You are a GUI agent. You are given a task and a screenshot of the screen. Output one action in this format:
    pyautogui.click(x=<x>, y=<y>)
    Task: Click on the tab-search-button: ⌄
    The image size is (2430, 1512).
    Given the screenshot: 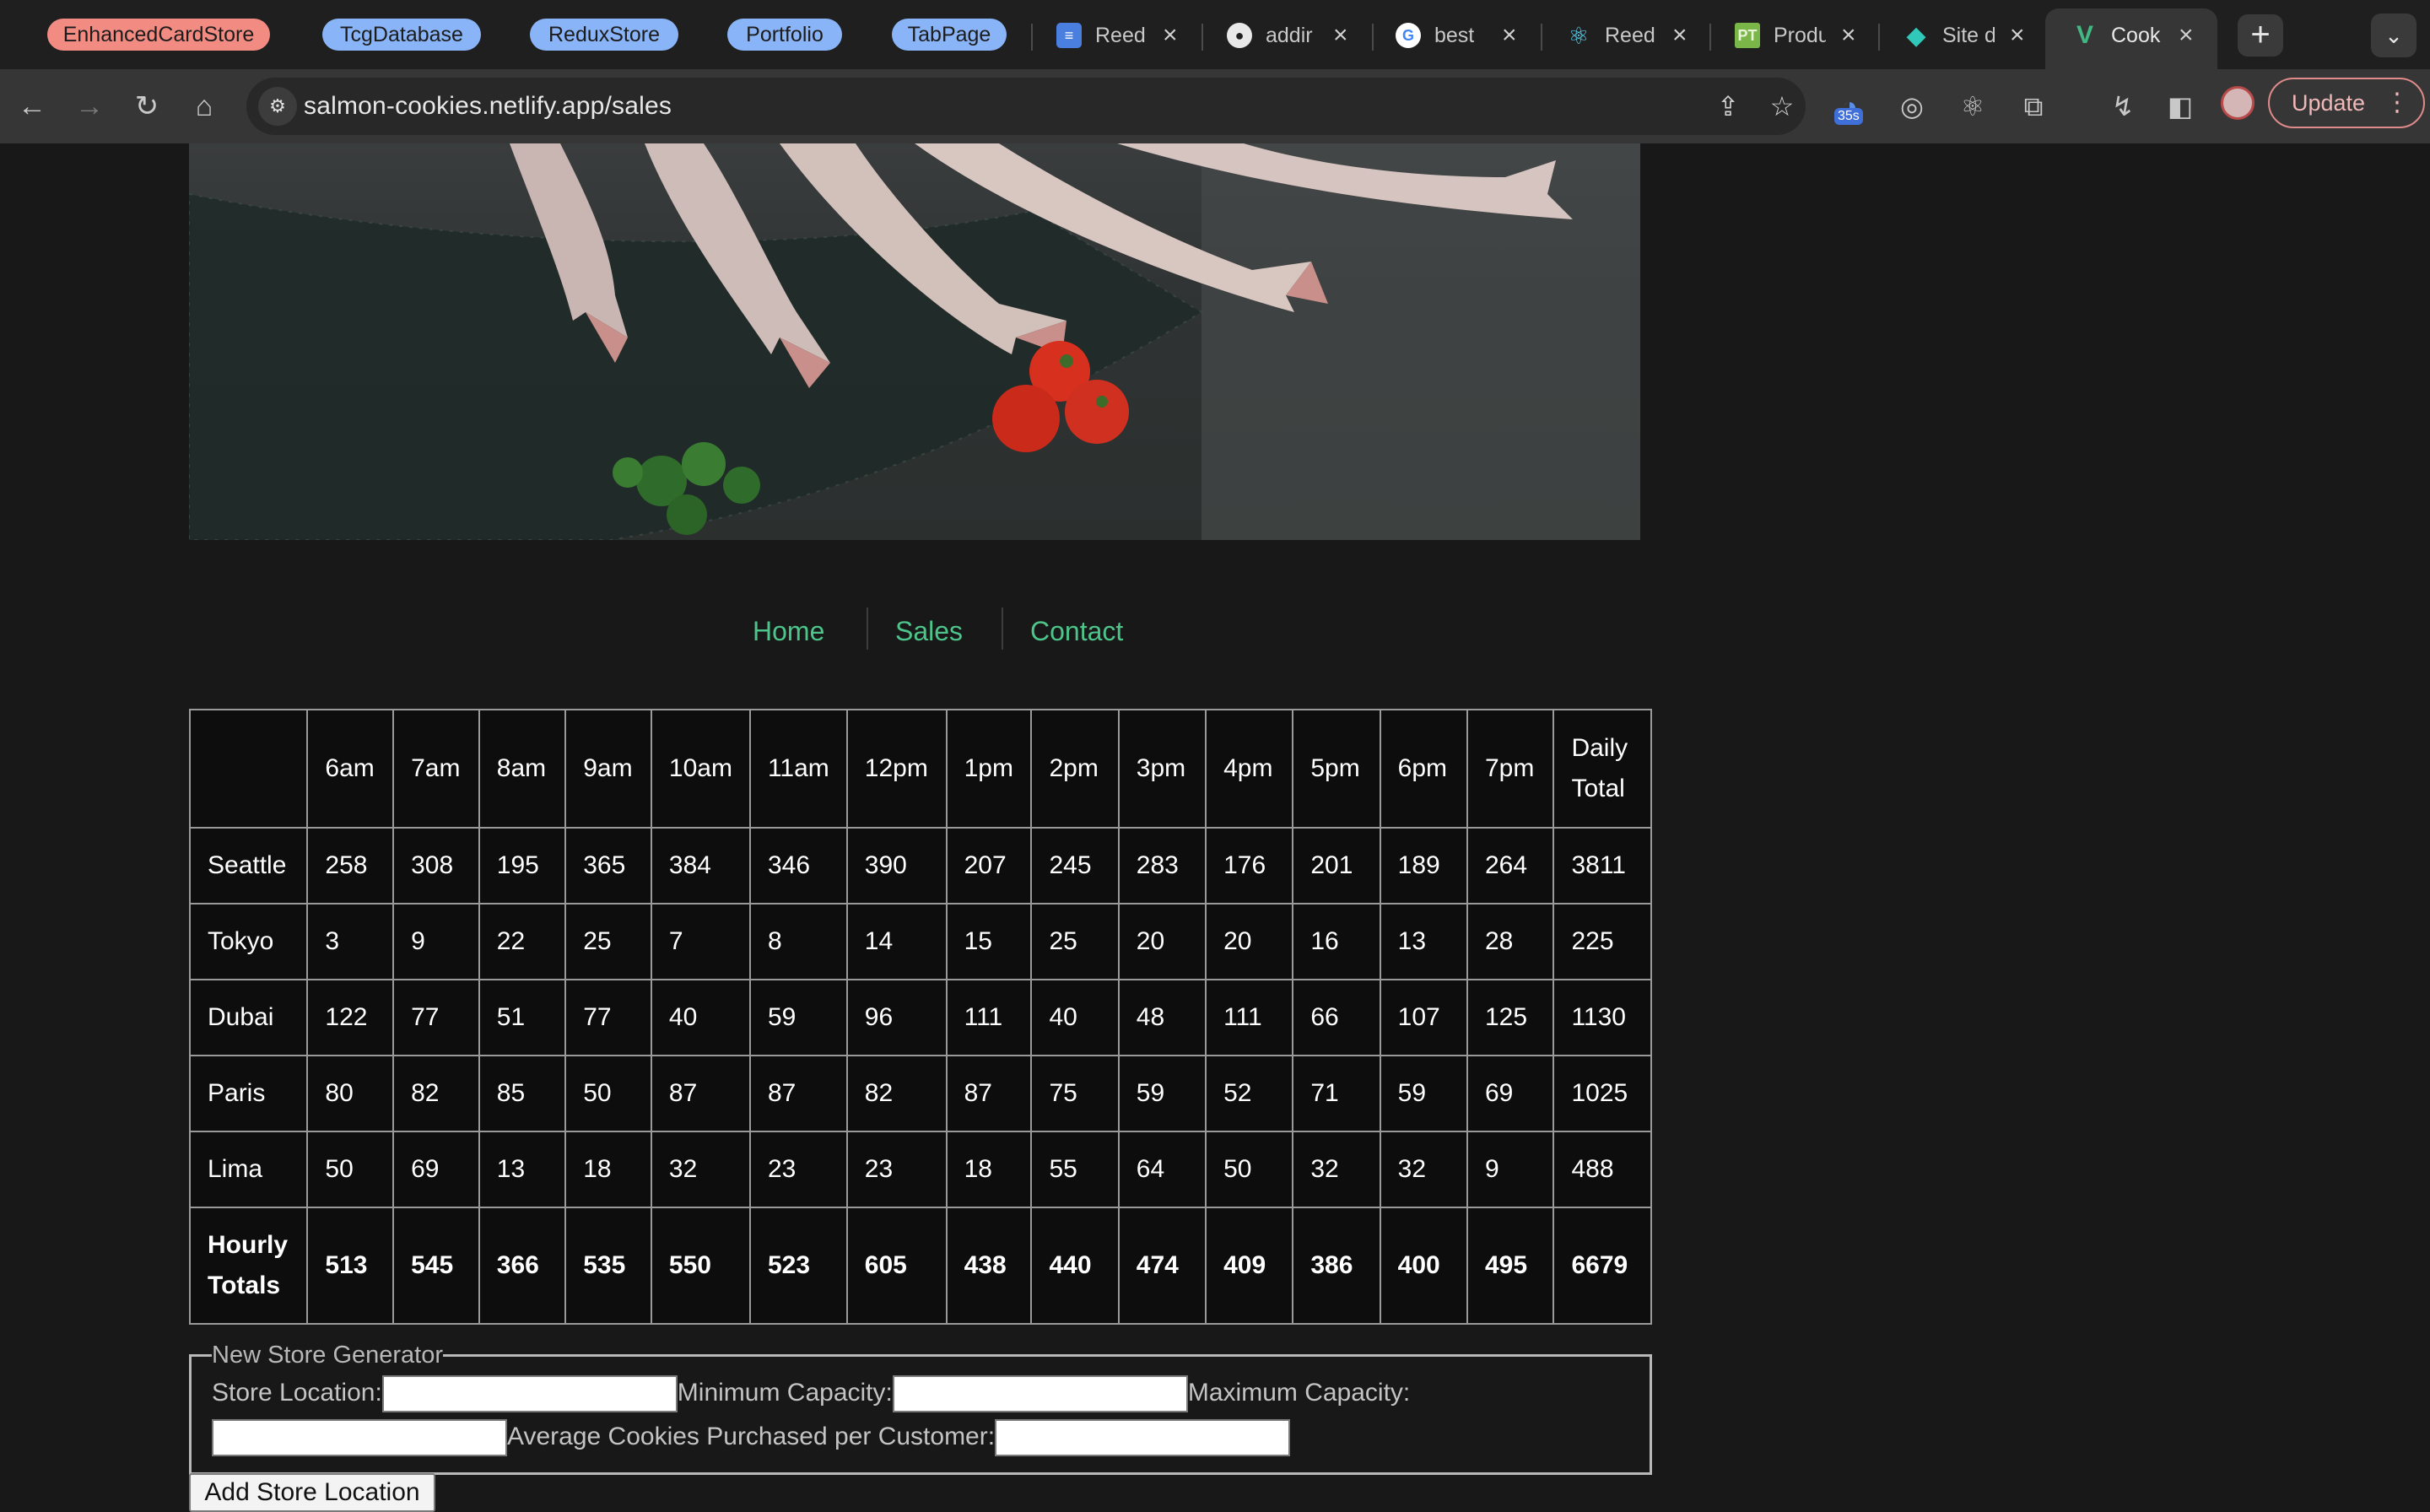 What is the action you would take?
    pyautogui.click(x=2393, y=35)
    